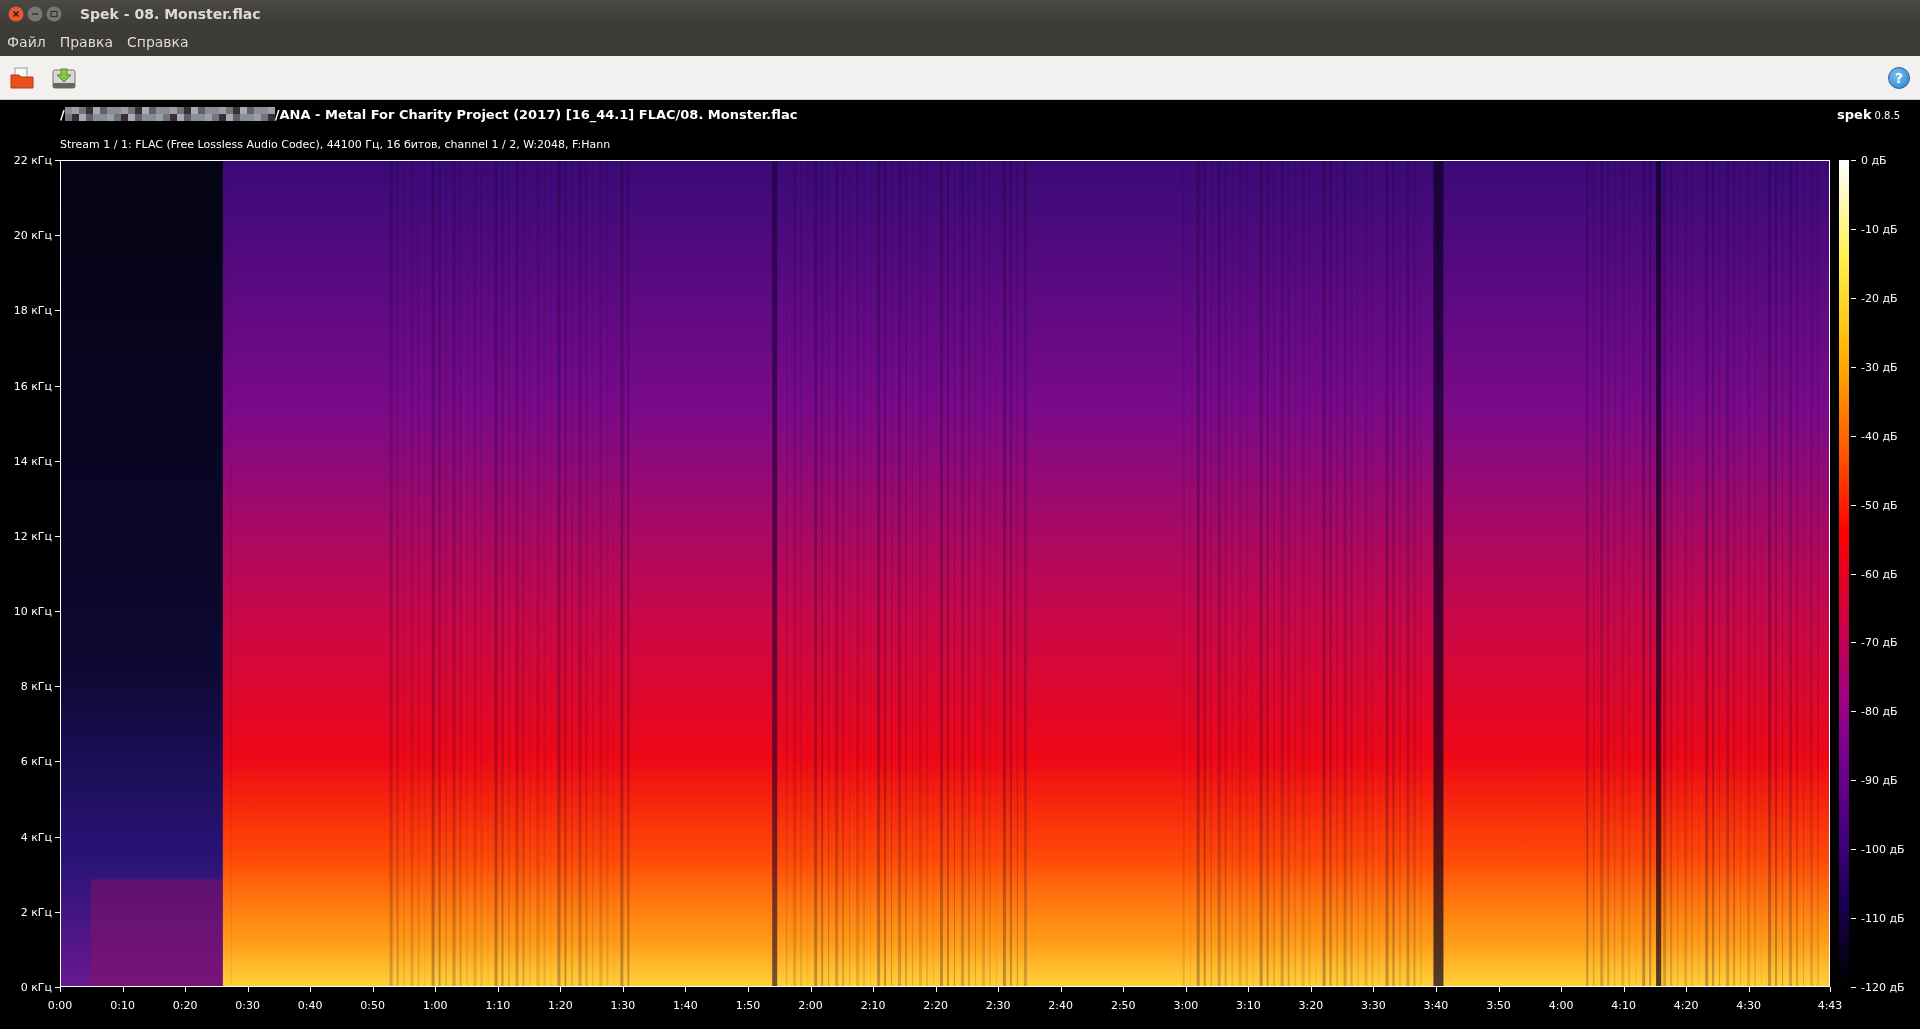 This screenshot has height=1029, width=1920. What do you see at coordinates (1061, 1005) in the screenshot?
I see `time-label: 2:40` at bounding box center [1061, 1005].